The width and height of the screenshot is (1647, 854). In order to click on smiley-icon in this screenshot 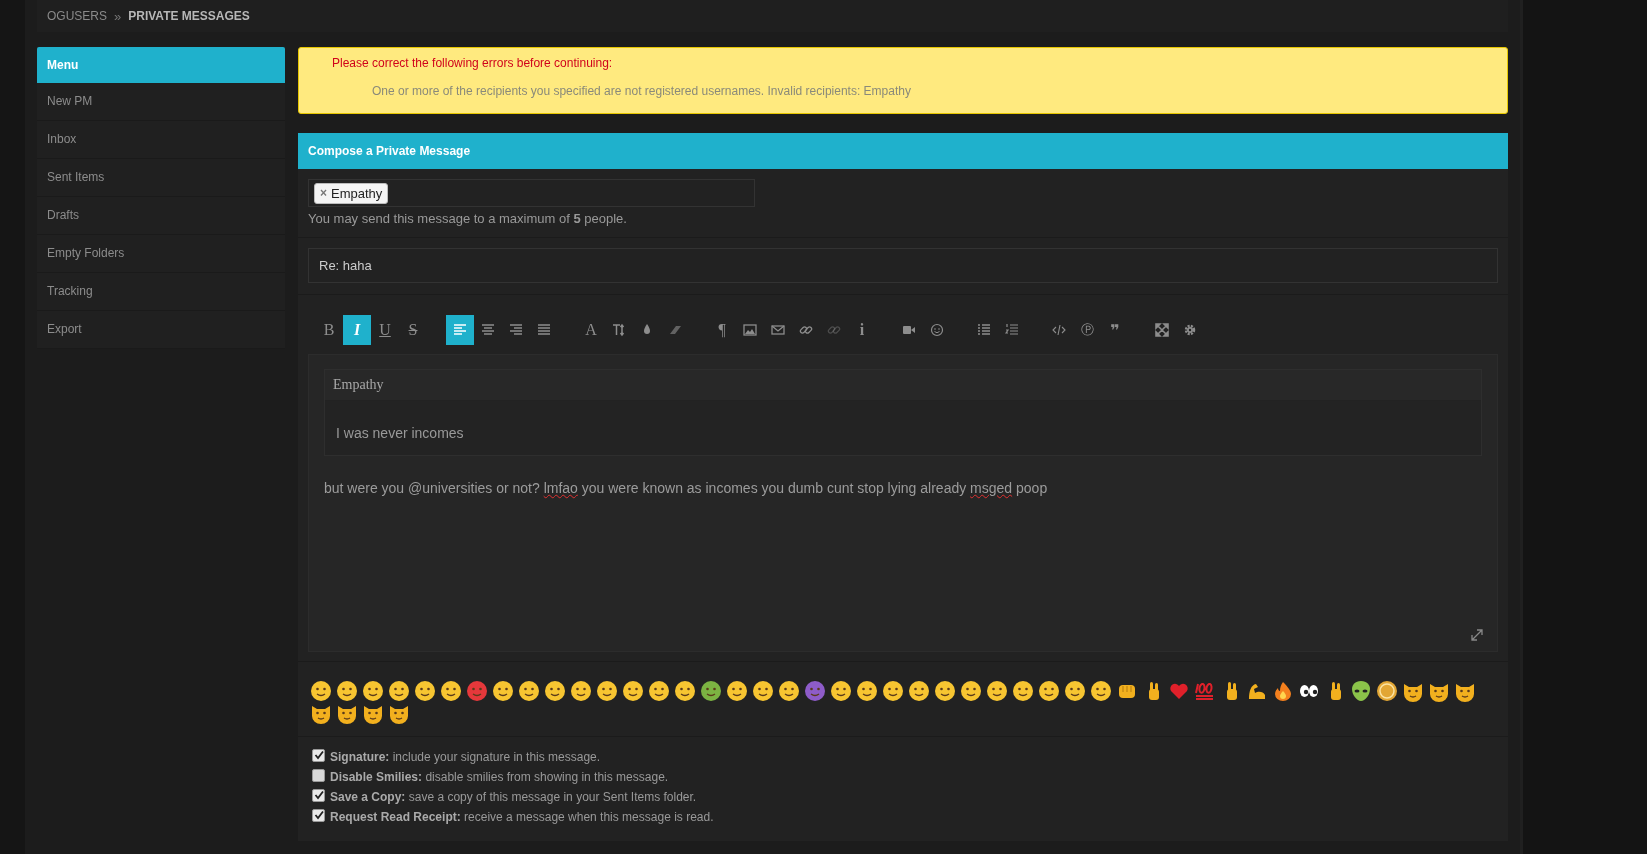, I will do `click(937, 330)`.